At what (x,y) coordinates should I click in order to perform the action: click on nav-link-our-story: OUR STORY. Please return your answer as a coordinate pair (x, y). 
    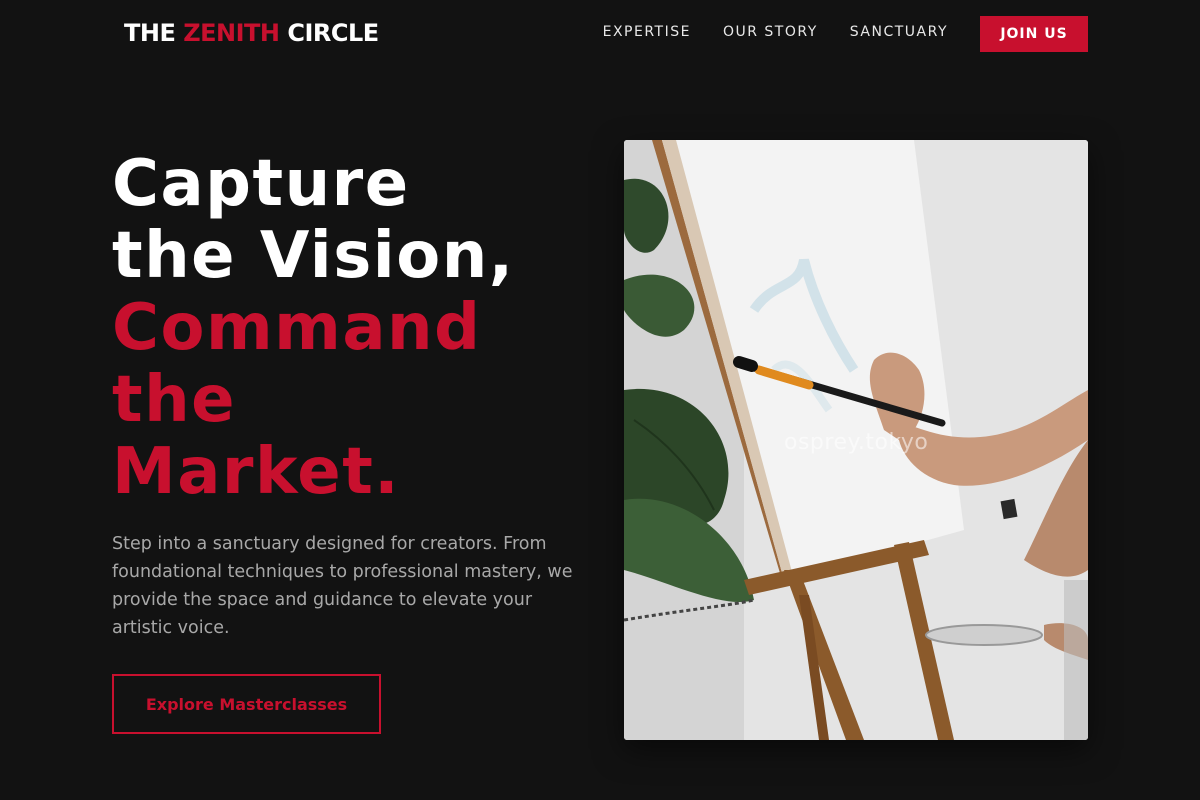
    Looking at the image, I should click on (770, 32).